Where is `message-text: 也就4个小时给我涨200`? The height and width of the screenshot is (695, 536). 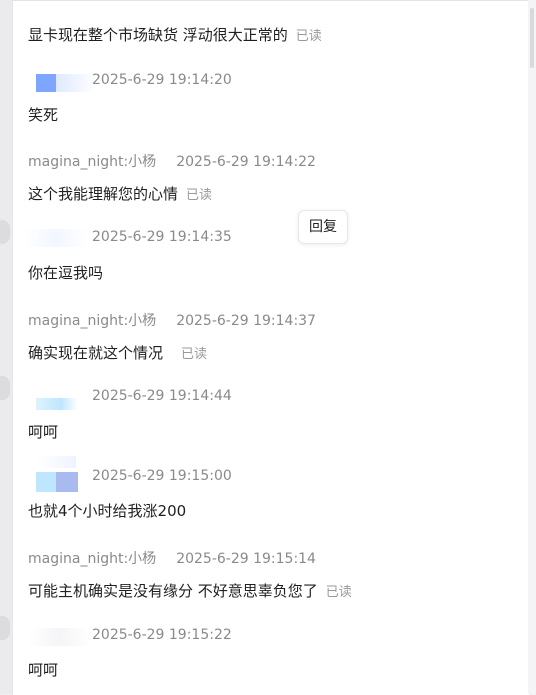
message-text: 也就4个小时给我涨200 is located at coordinates (107, 511).